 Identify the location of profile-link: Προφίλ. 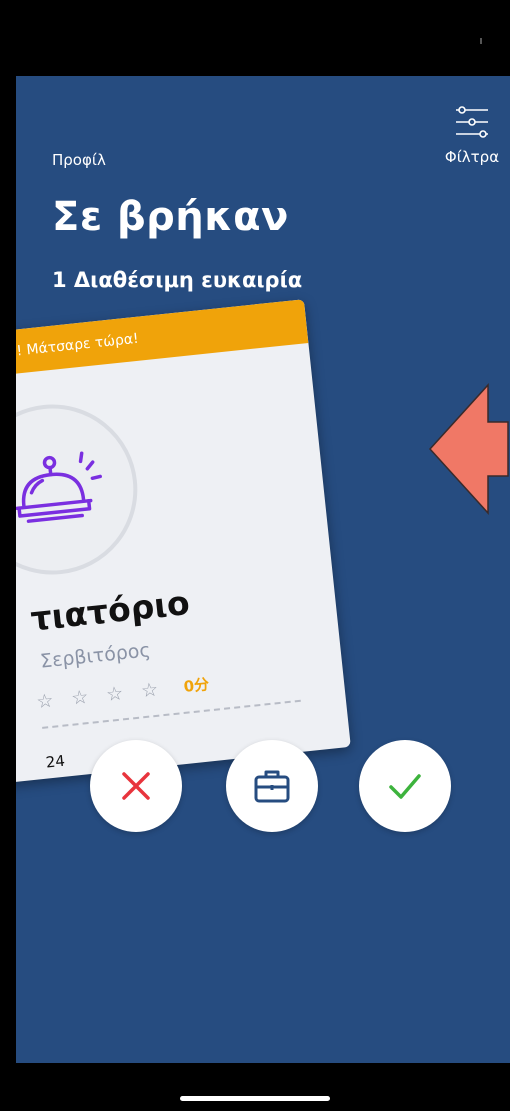
(79, 160).